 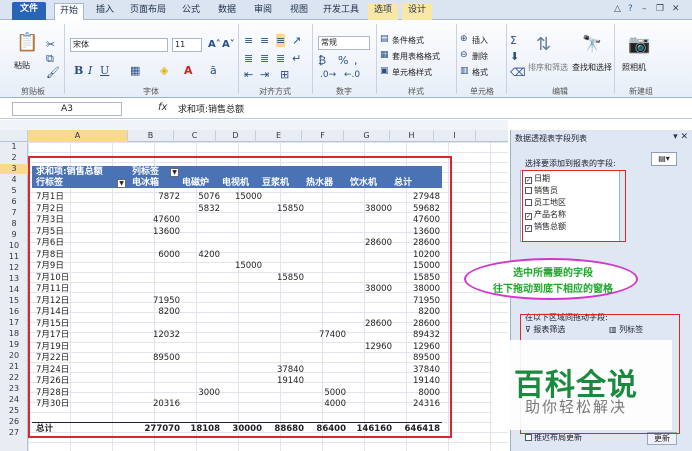 What do you see at coordinates (644, 9) in the screenshot?
I see `minimize-icon: –` at bounding box center [644, 9].